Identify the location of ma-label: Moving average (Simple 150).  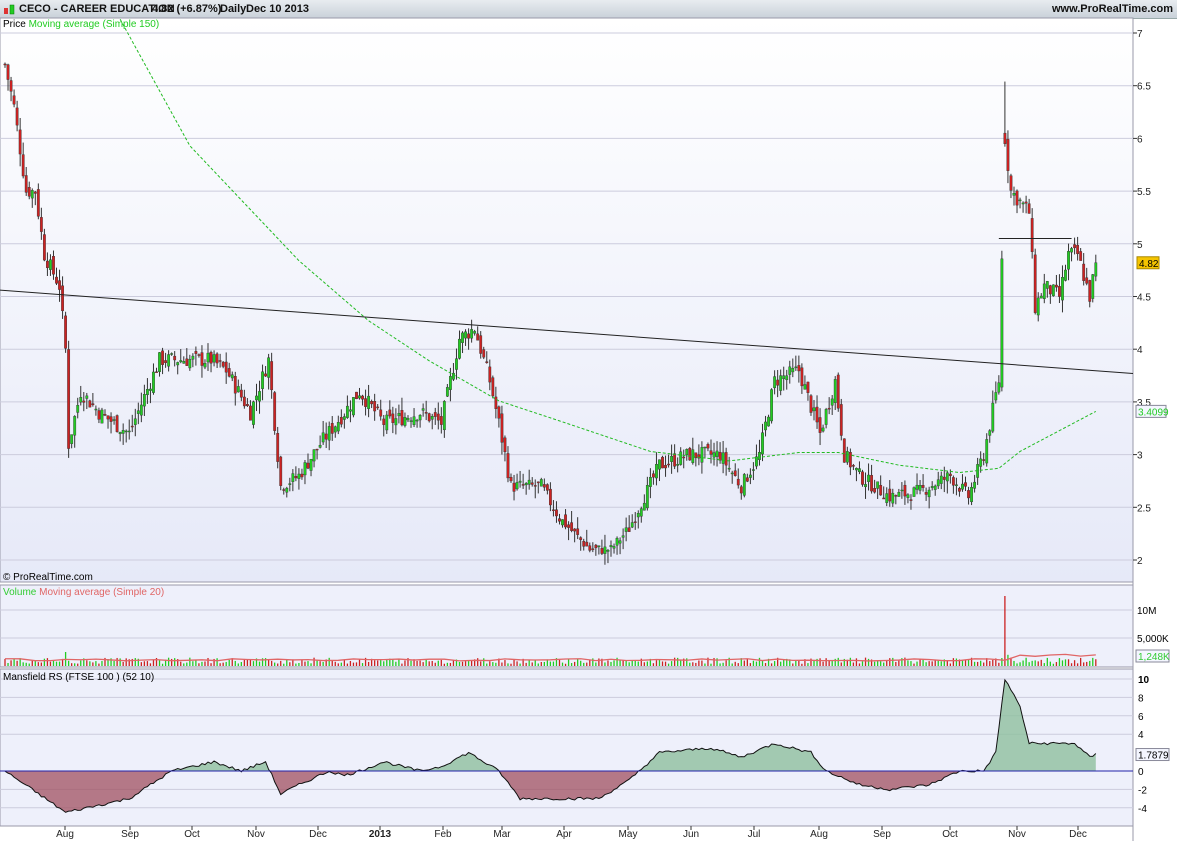
(94, 24).